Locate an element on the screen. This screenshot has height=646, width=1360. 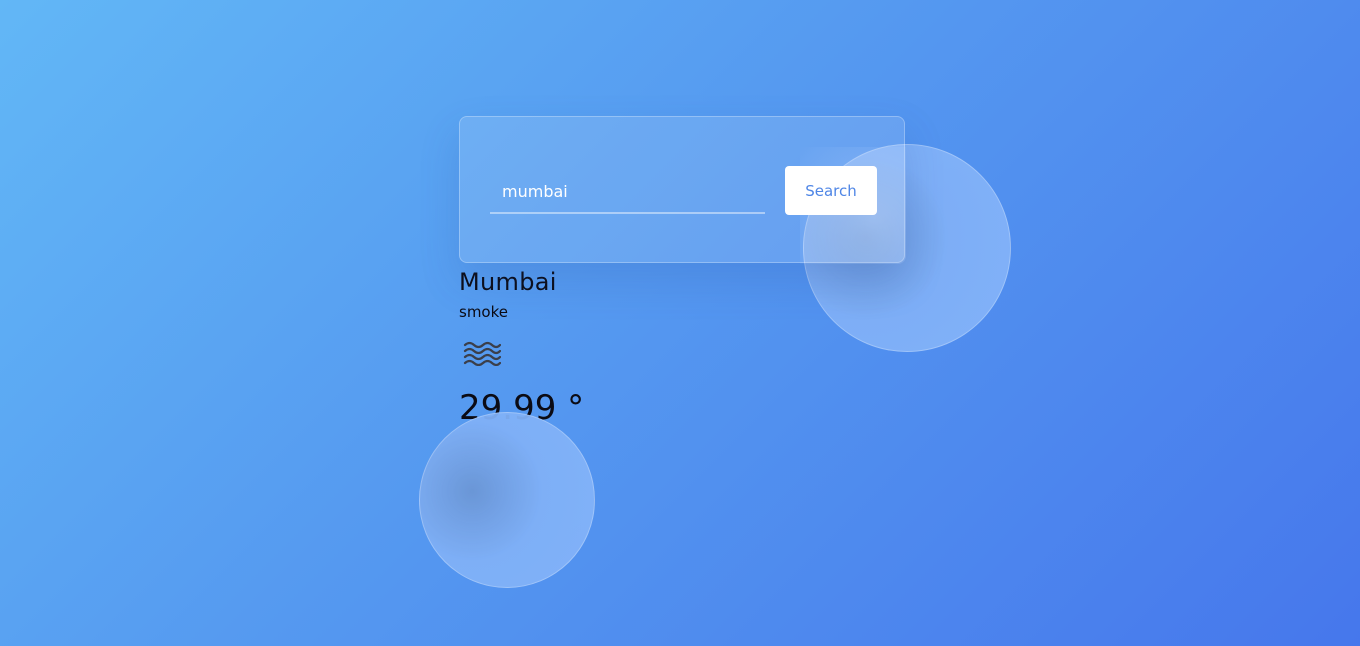
search-card: Search is located at coordinates (682, 190).